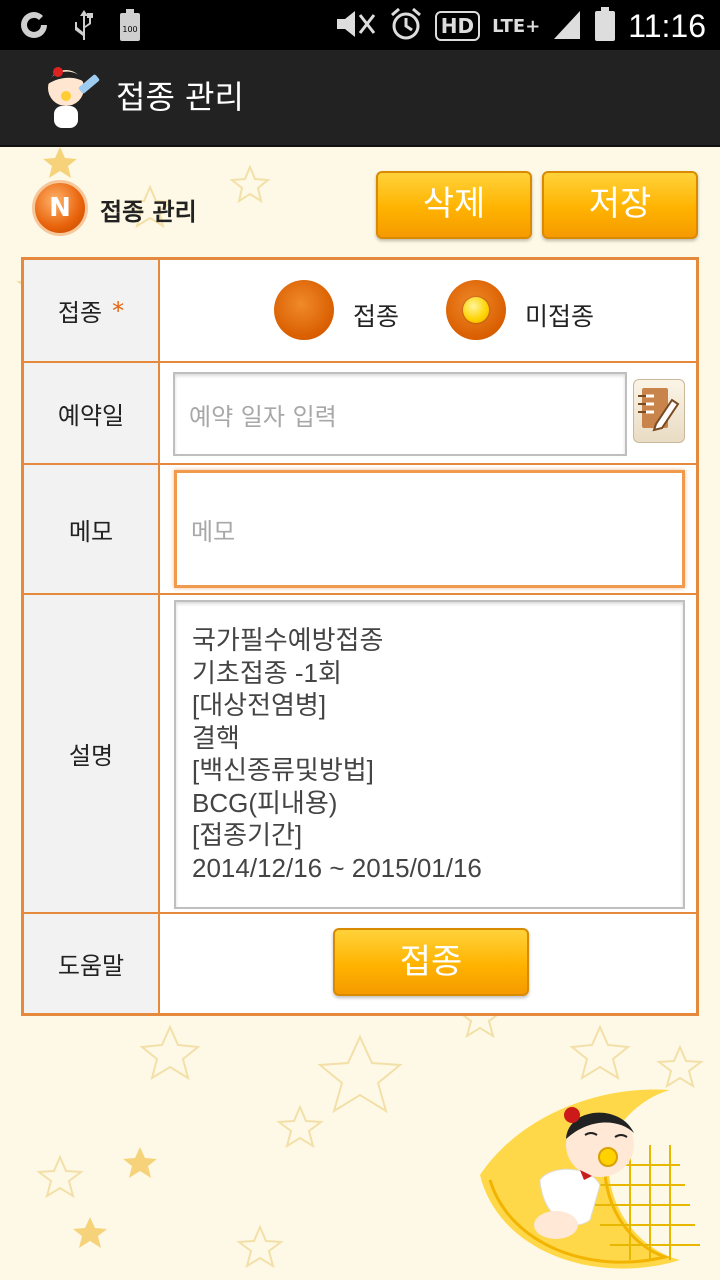 This screenshot has height=1280, width=720. Describe the element at coordinates (454, 205) in the screenshot. I see `delete-button: 삭제` at that location.